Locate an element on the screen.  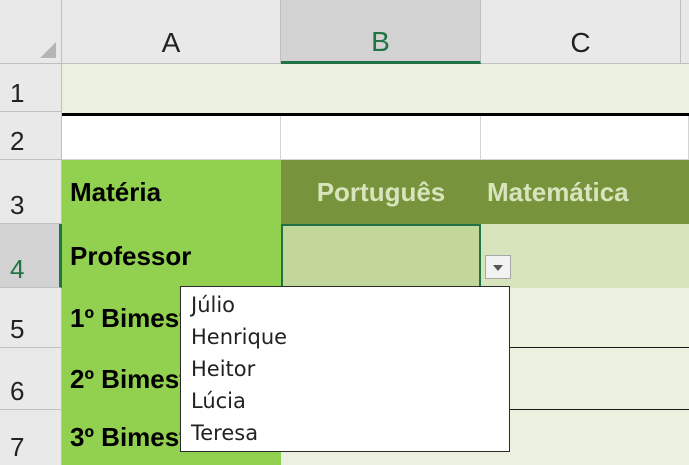
row-header-2: 2 is located at coordinates (31, 136).